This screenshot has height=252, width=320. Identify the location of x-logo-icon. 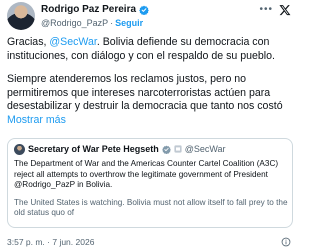
(285, 10).